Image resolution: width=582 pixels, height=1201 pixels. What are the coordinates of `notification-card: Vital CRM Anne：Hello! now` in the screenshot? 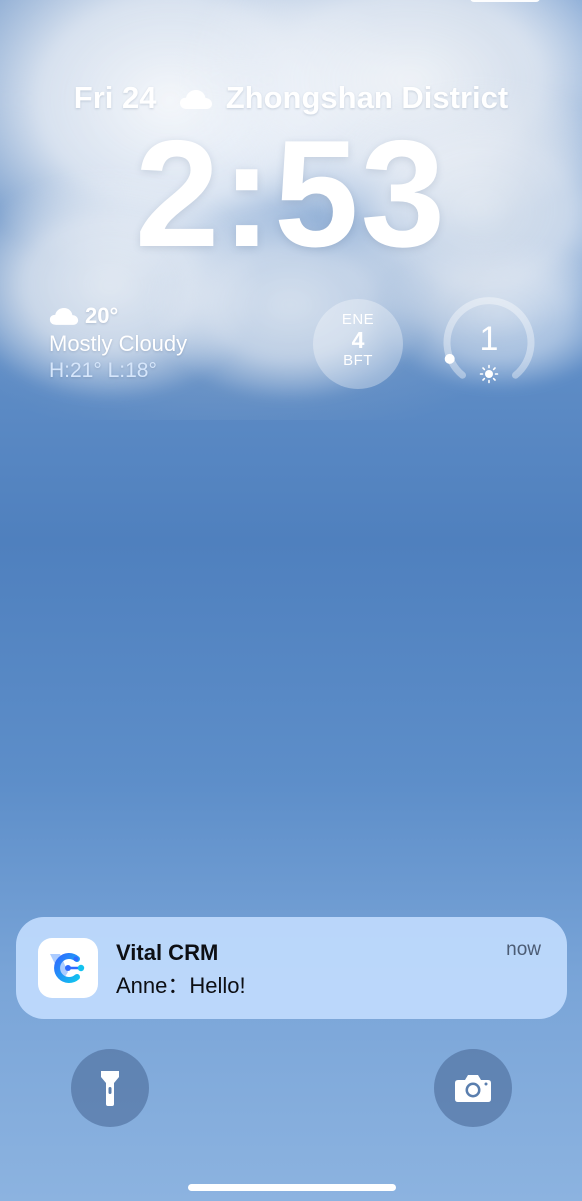 It's located at (291, 968).